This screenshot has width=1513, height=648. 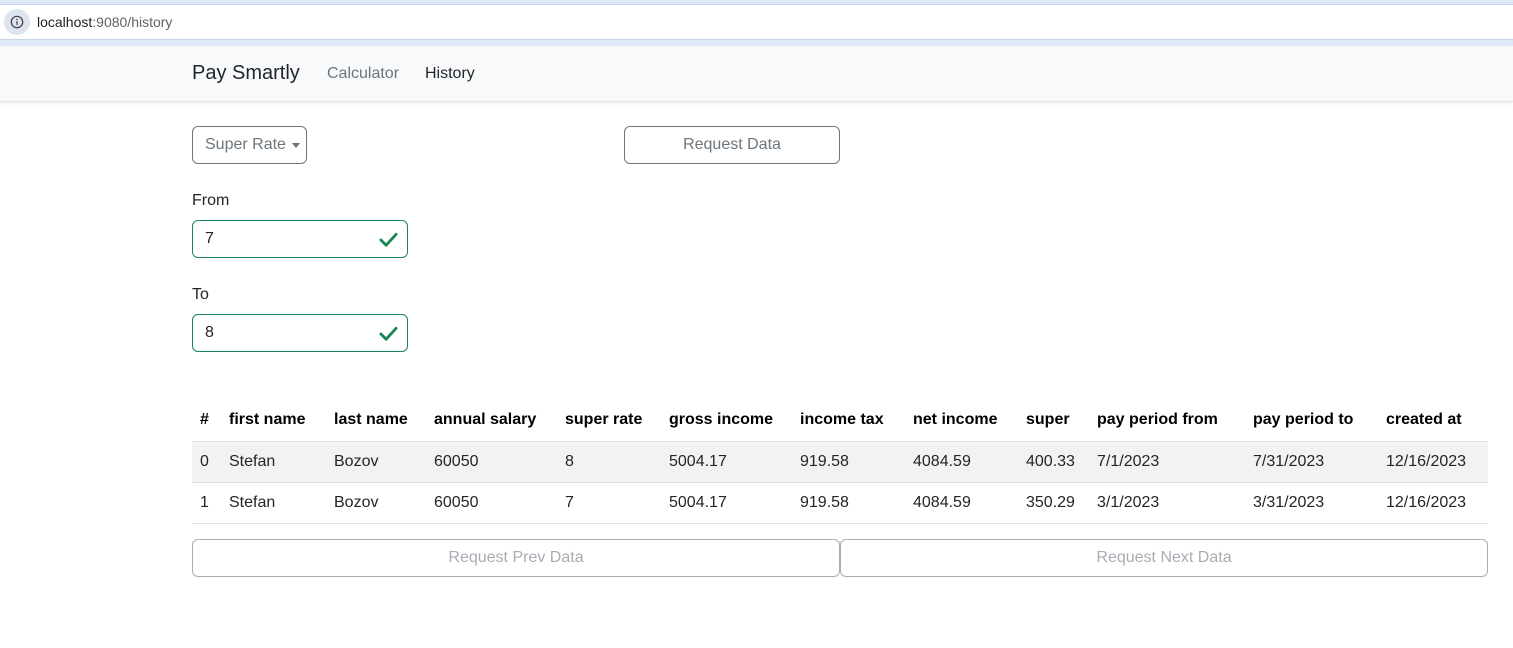 I want to click on column-header: gross income, so click(x=726, y=421).